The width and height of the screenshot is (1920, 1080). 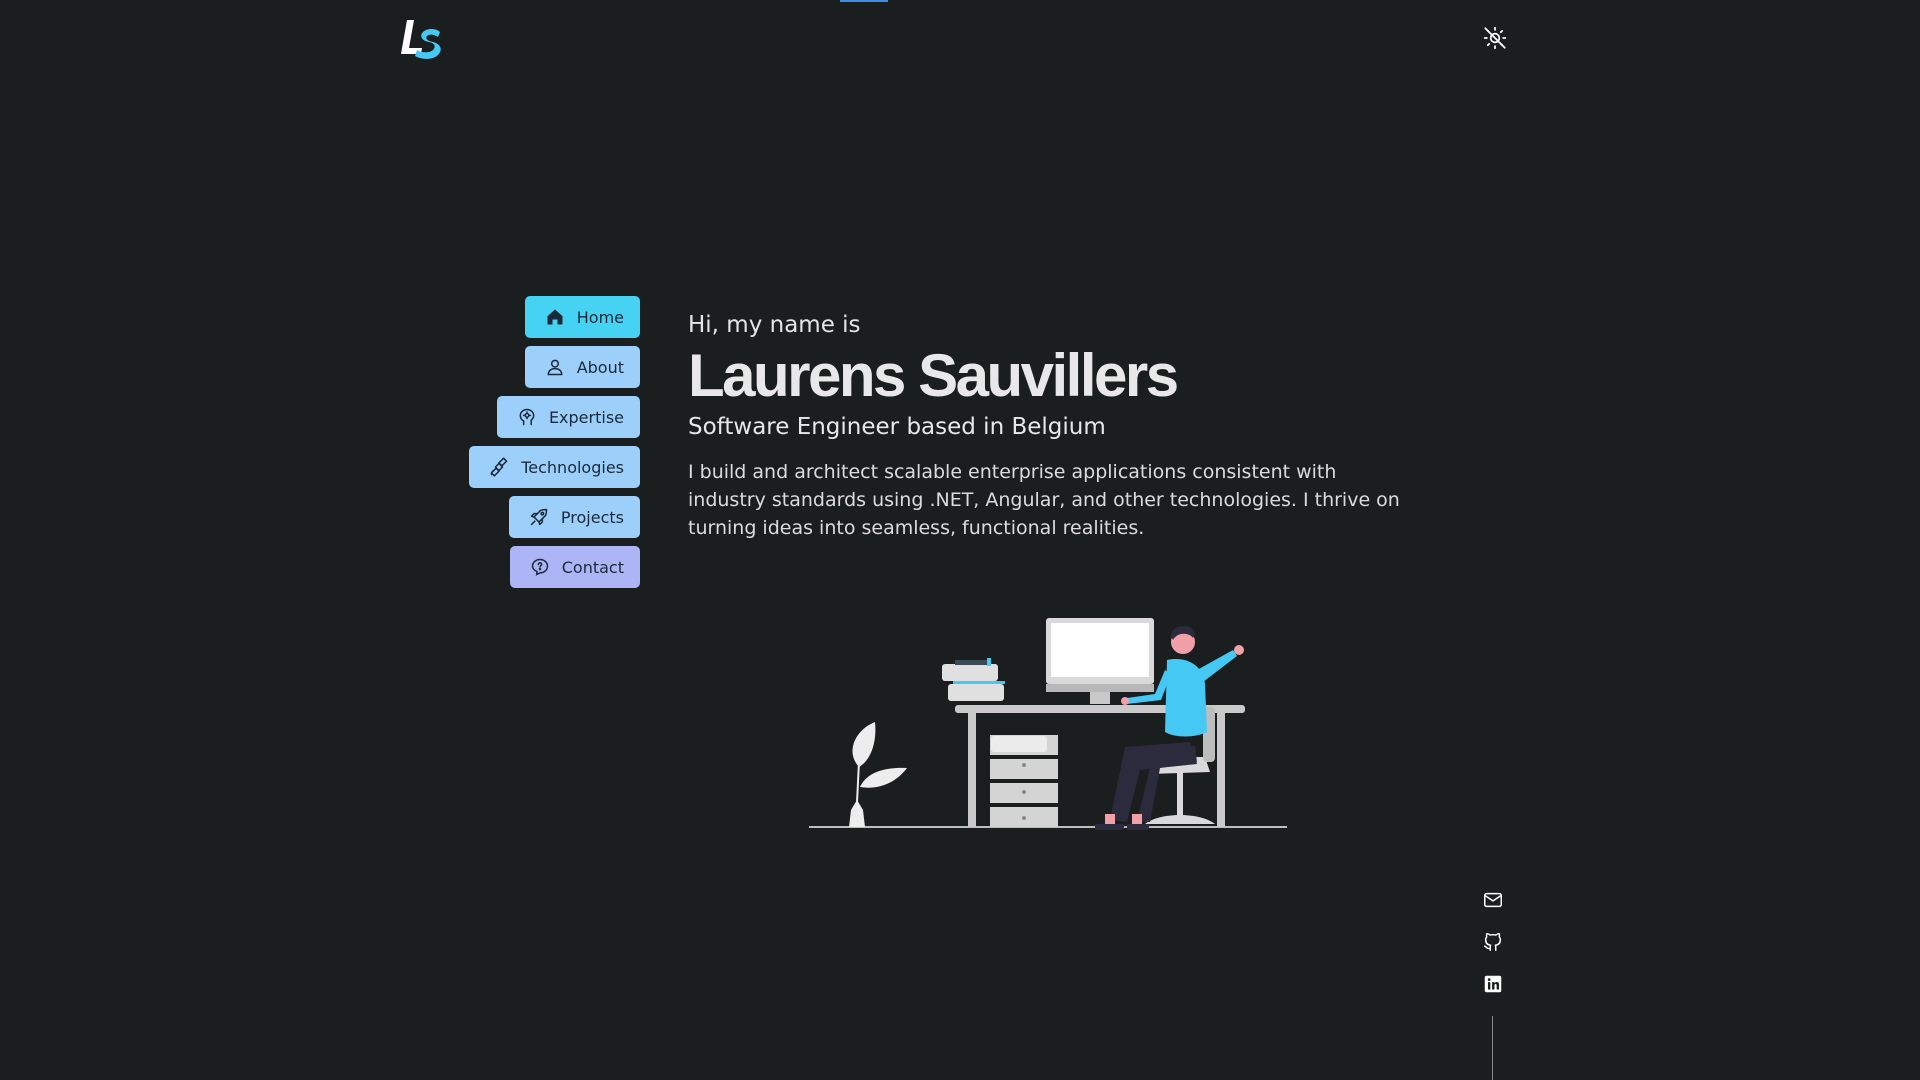 I want to click on hero-name: Laurens Sauvillers, so click(x=933, y=375).